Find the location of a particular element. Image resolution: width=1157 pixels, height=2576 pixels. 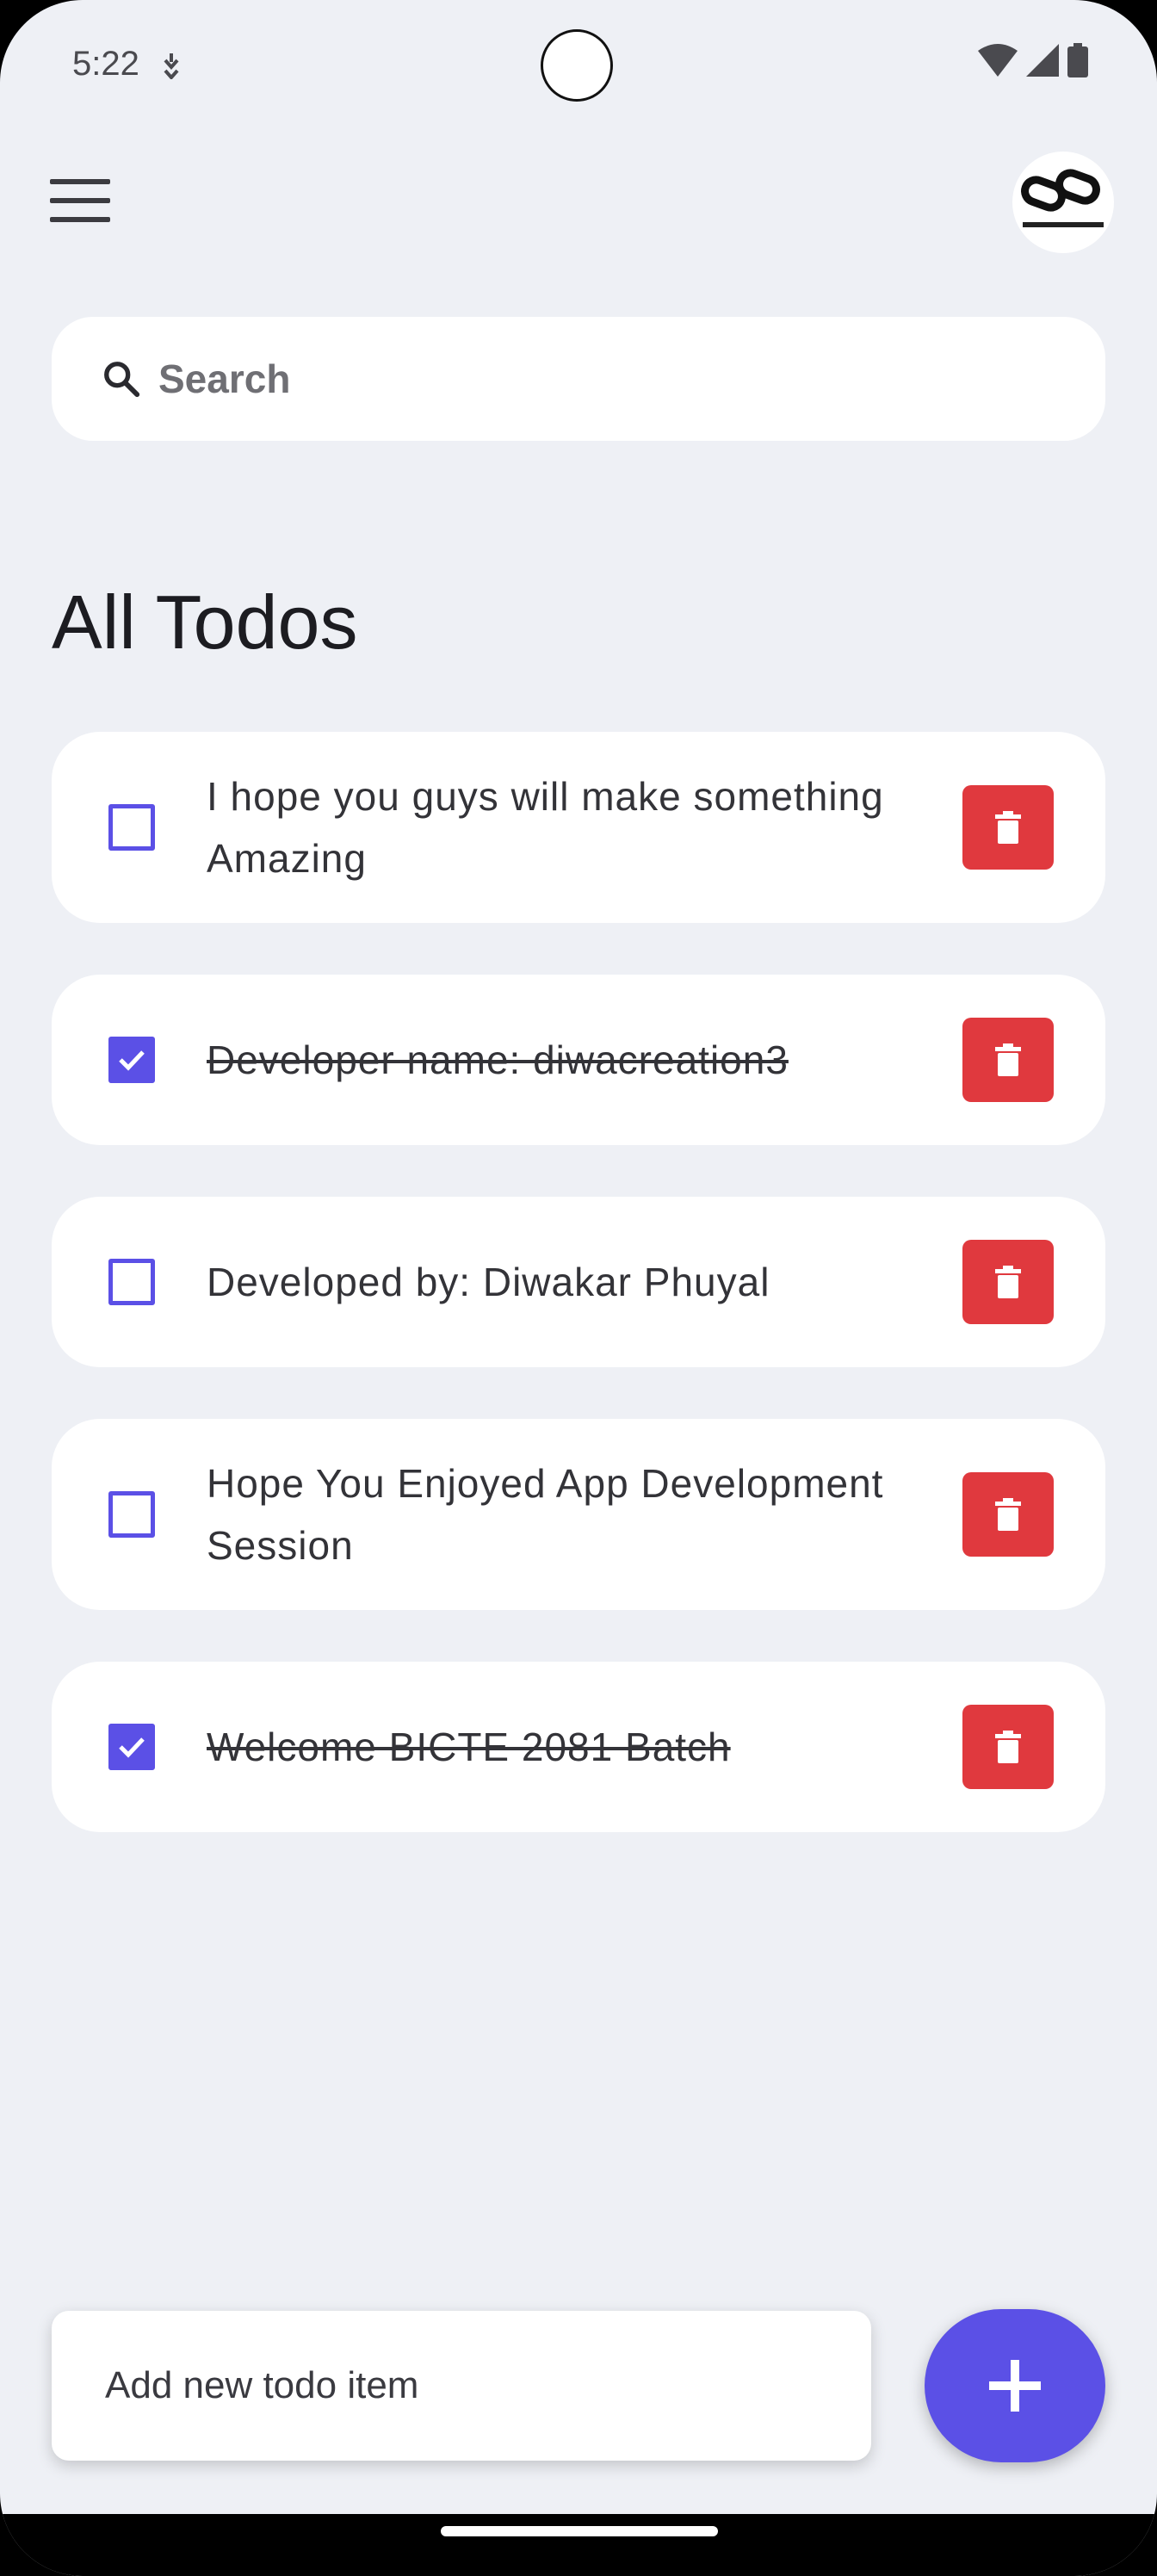

add-todo-button is located at coordinates (1015, 2385).